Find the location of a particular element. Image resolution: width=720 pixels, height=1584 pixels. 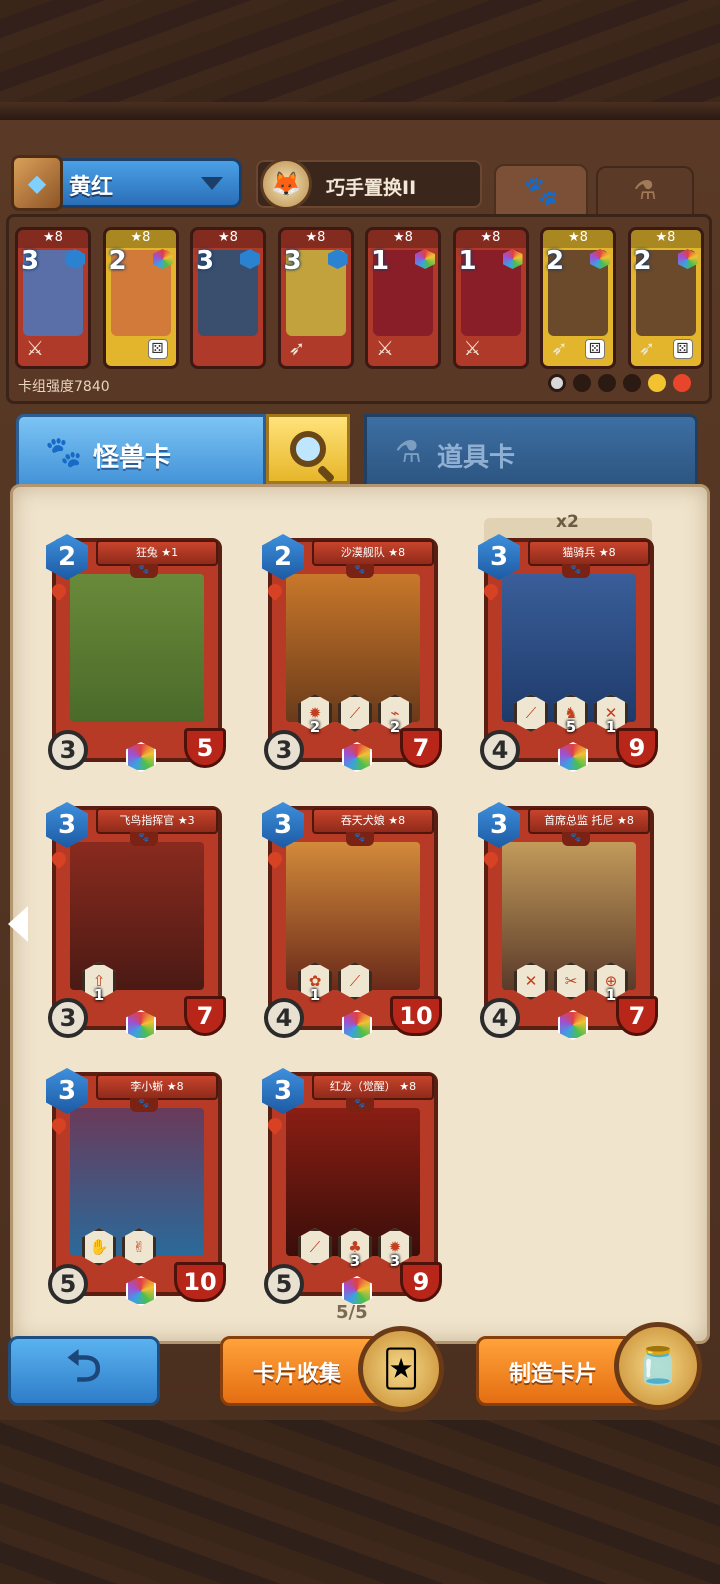

skill-slot: ♣ 3 is located at coordinates (355, 1249).